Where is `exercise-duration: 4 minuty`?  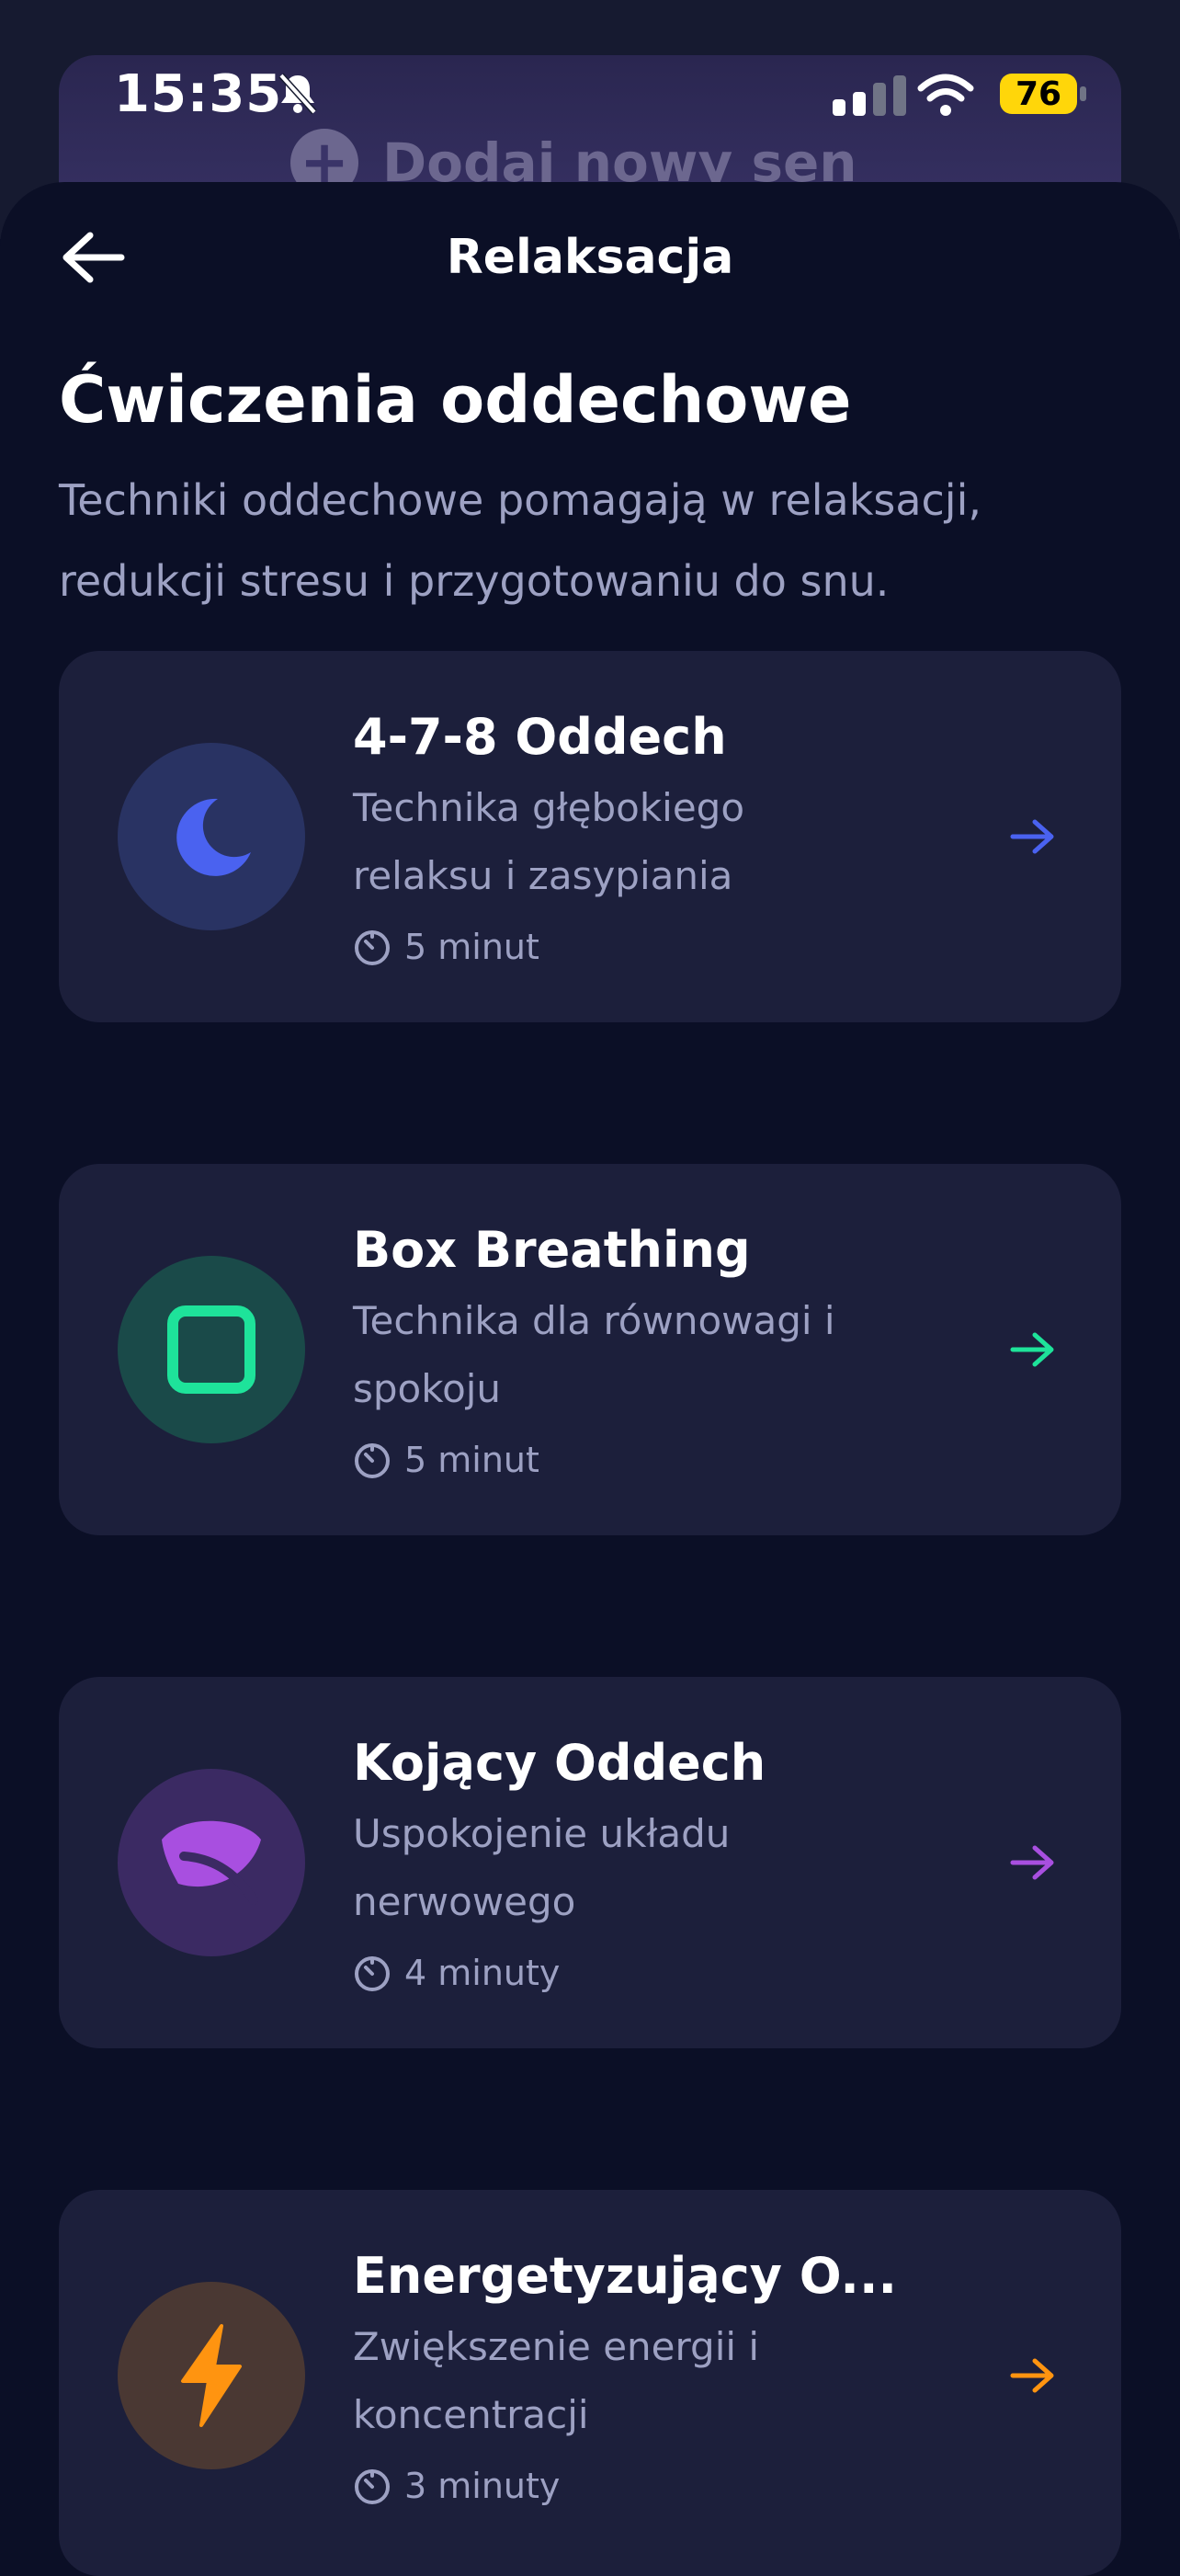 exercise-duration: 4 minuty is located at coordinates (456, 1973).